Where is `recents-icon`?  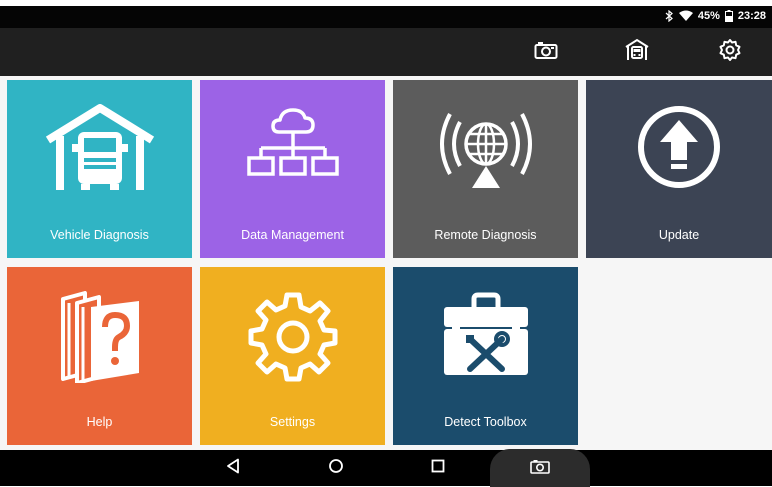
recents-icon is located at coordinates (438, 468).